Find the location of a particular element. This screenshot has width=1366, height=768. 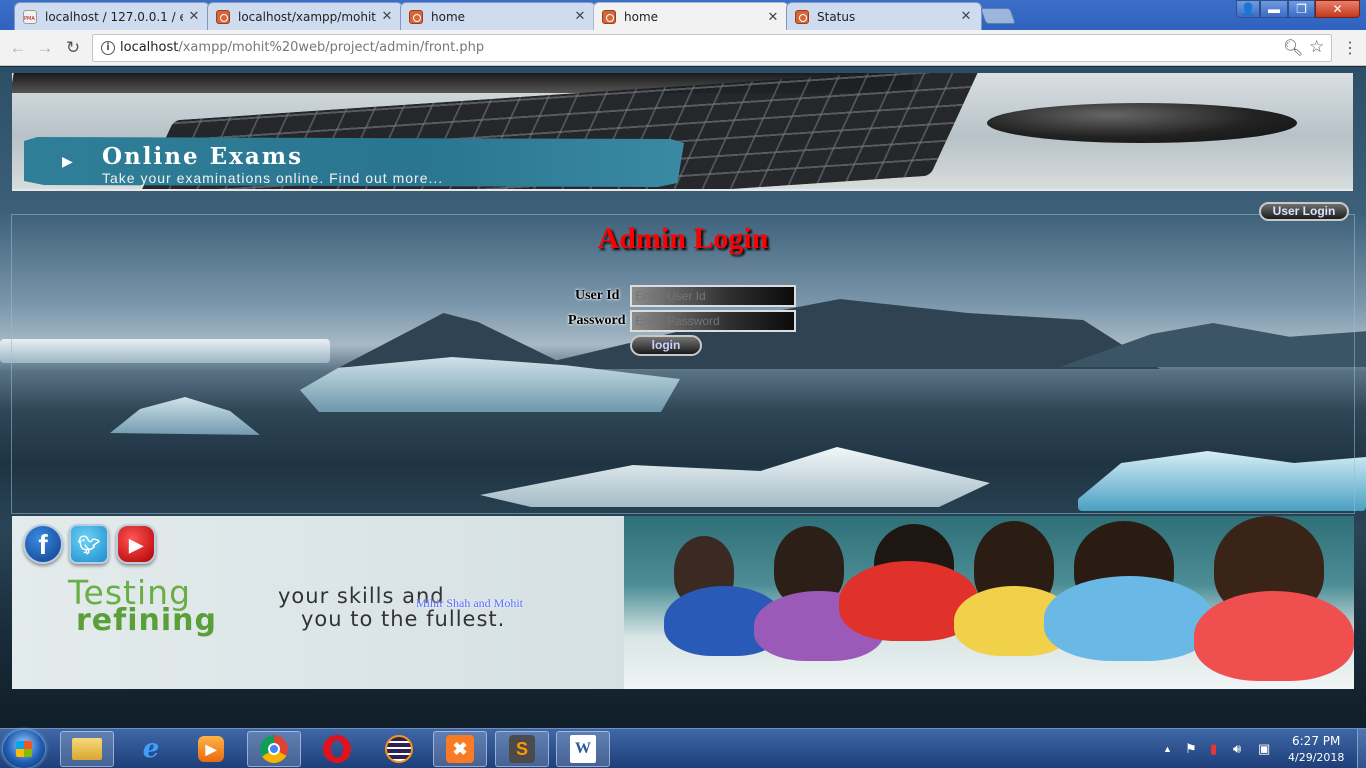

tab-xampp-mohit: localhost/xampp/mohit w ✕ is located at coordinates (305, 16).